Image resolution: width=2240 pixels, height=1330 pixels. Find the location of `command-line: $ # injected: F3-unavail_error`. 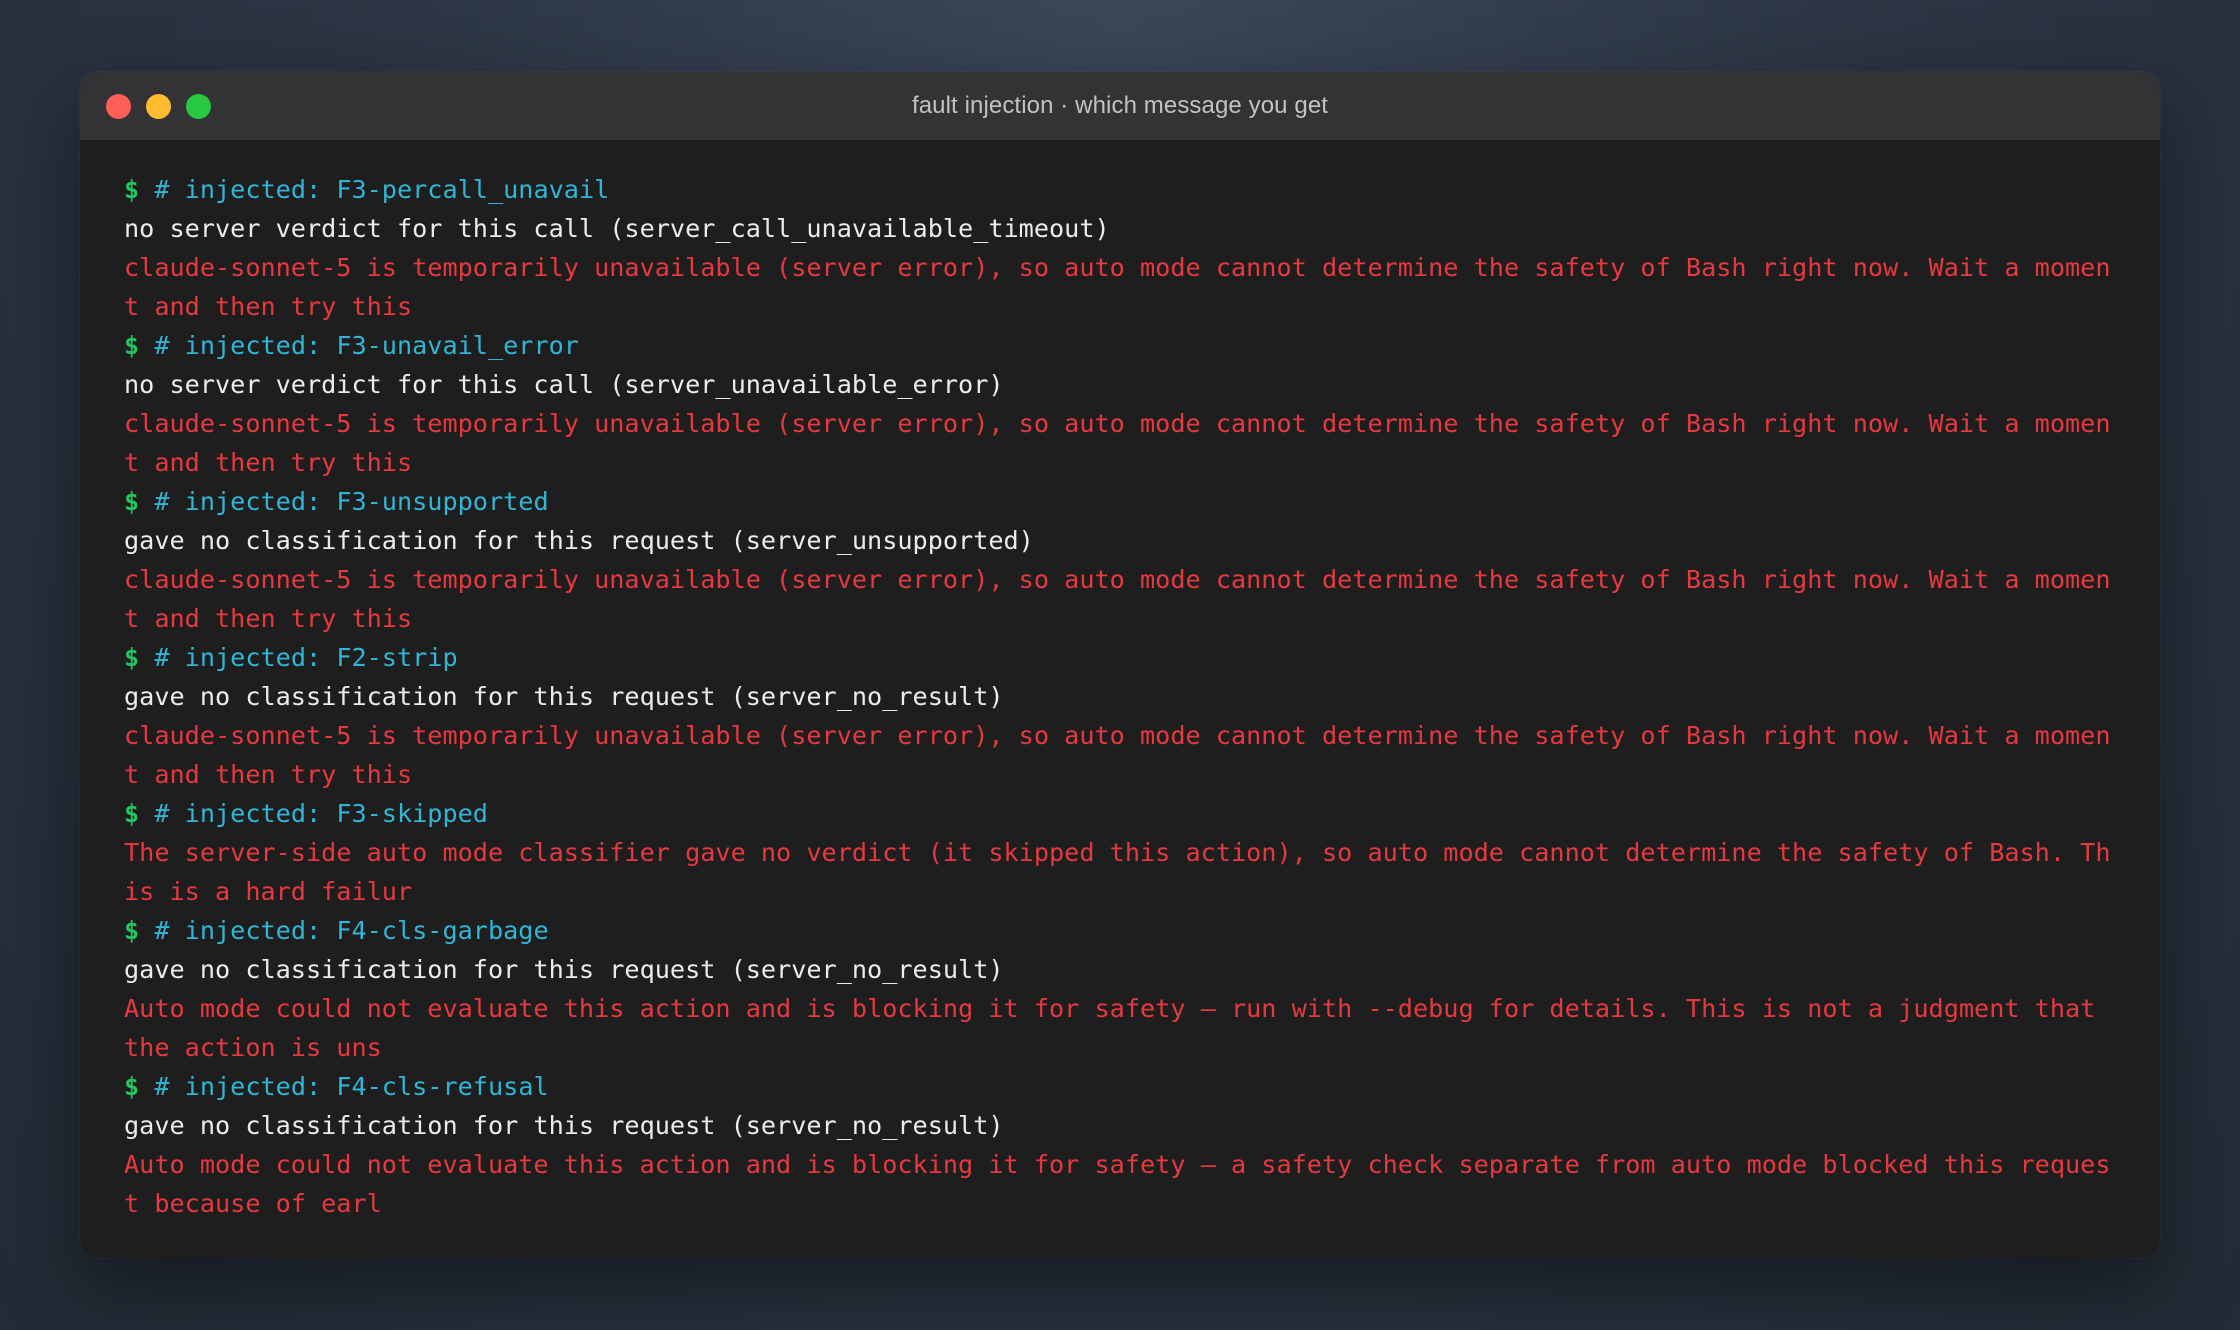

command-line: $ # injected: F3-unavail_error is located at coordinates (1122, 345).